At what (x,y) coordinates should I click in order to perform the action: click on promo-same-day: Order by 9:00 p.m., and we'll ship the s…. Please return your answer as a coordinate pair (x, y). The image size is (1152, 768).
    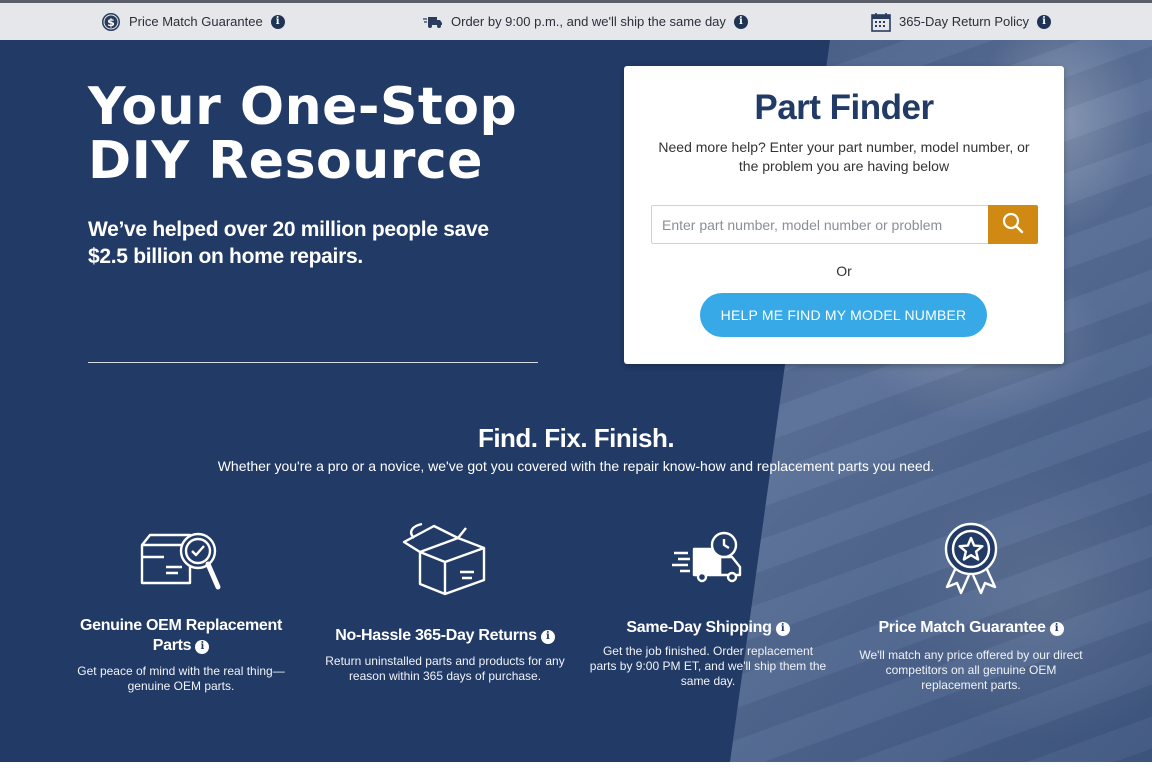
    Looking at the image, I should click on (585, 21).